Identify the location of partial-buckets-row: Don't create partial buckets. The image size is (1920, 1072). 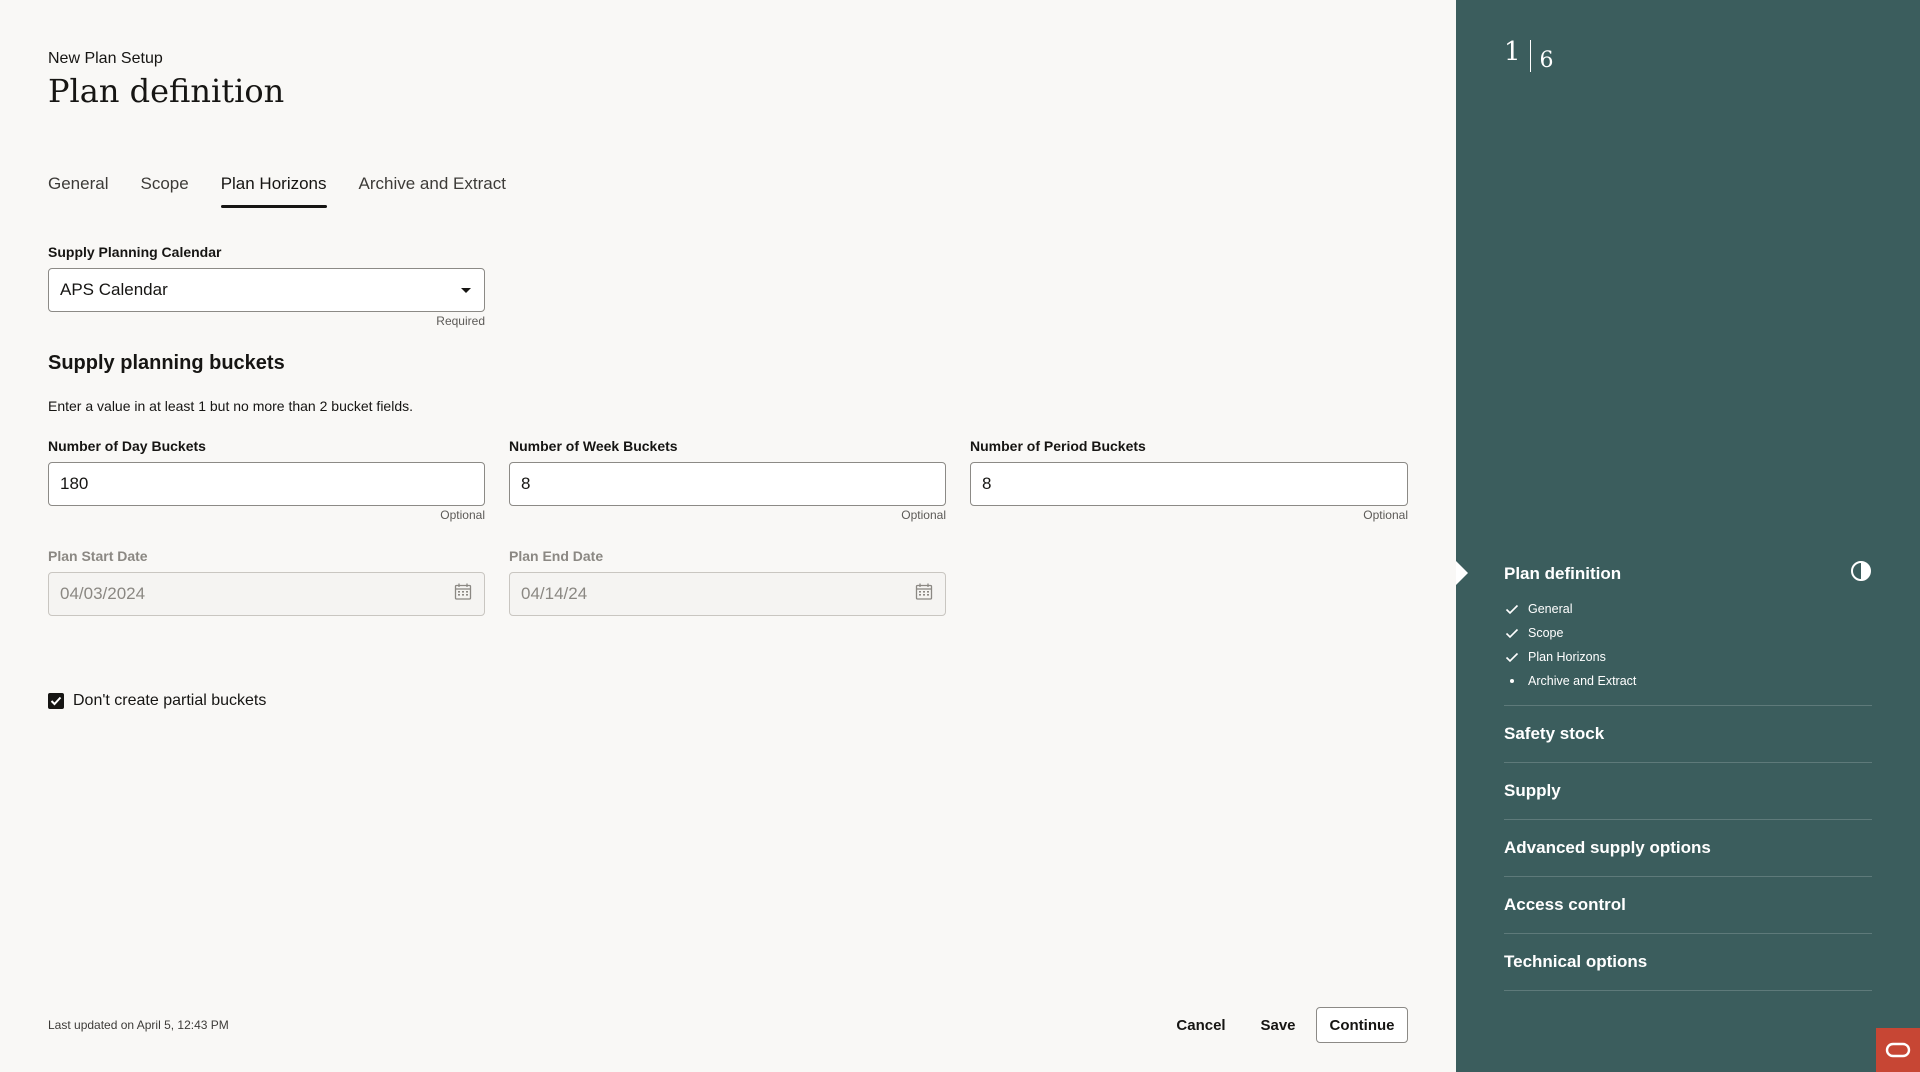
(157, 701).